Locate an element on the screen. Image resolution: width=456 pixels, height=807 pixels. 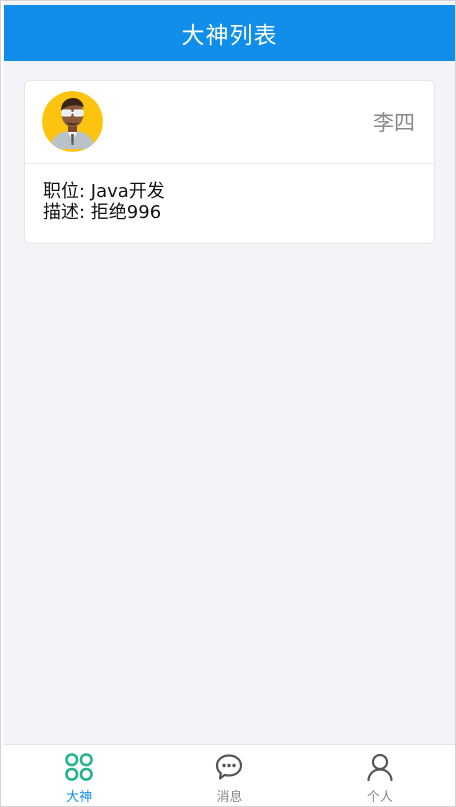
nav-bar: 大神列表 is located at coordinates (229, 33).